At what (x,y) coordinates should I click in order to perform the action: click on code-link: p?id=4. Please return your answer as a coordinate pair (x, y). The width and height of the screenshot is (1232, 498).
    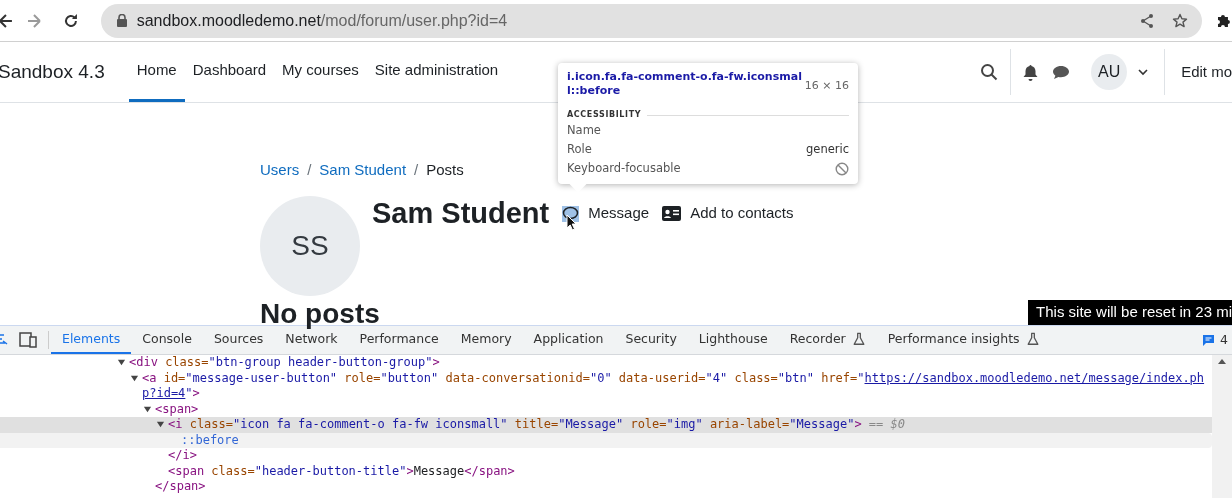
    Looking at the image, I should click on (164, 393).